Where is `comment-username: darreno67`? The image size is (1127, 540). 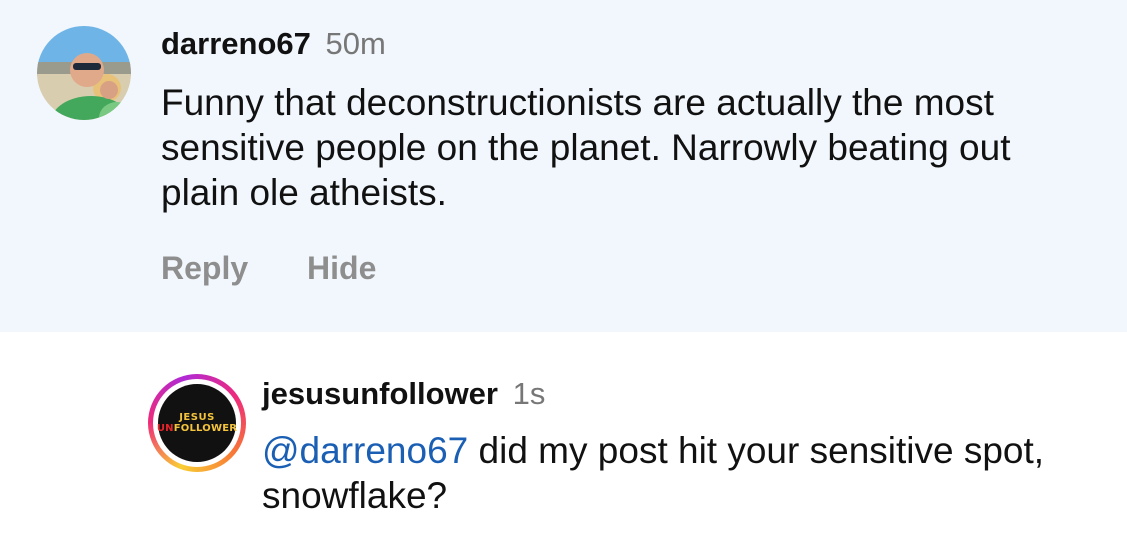
comment-username: darreno67 is located at coordinates (236, 43).